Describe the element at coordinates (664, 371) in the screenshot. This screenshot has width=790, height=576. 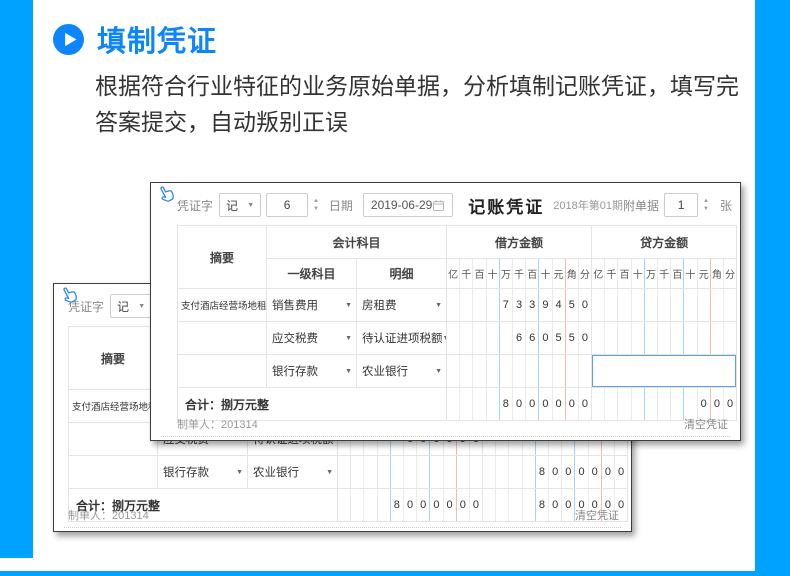
I see `credit-amount-input` at that location.